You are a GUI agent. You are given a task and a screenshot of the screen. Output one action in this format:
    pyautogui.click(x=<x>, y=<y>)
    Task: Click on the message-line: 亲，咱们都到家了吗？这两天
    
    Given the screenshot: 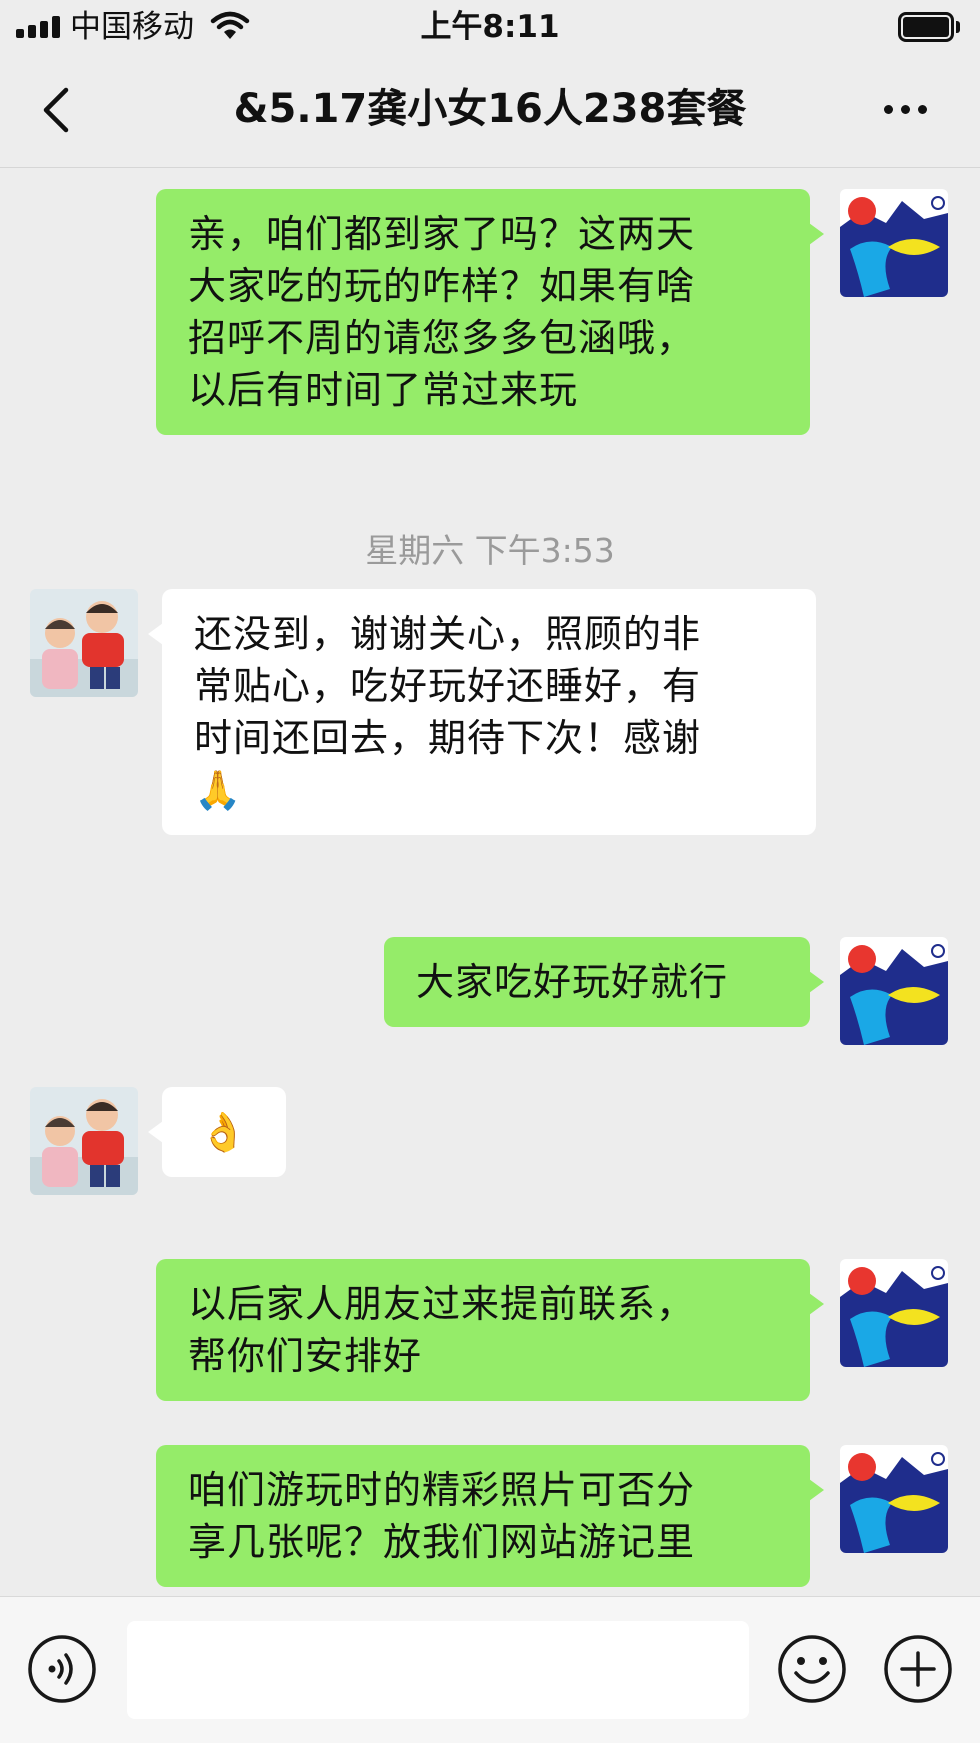 What is the action you would take?
    pyautogui.click(x=442, y=234)
    